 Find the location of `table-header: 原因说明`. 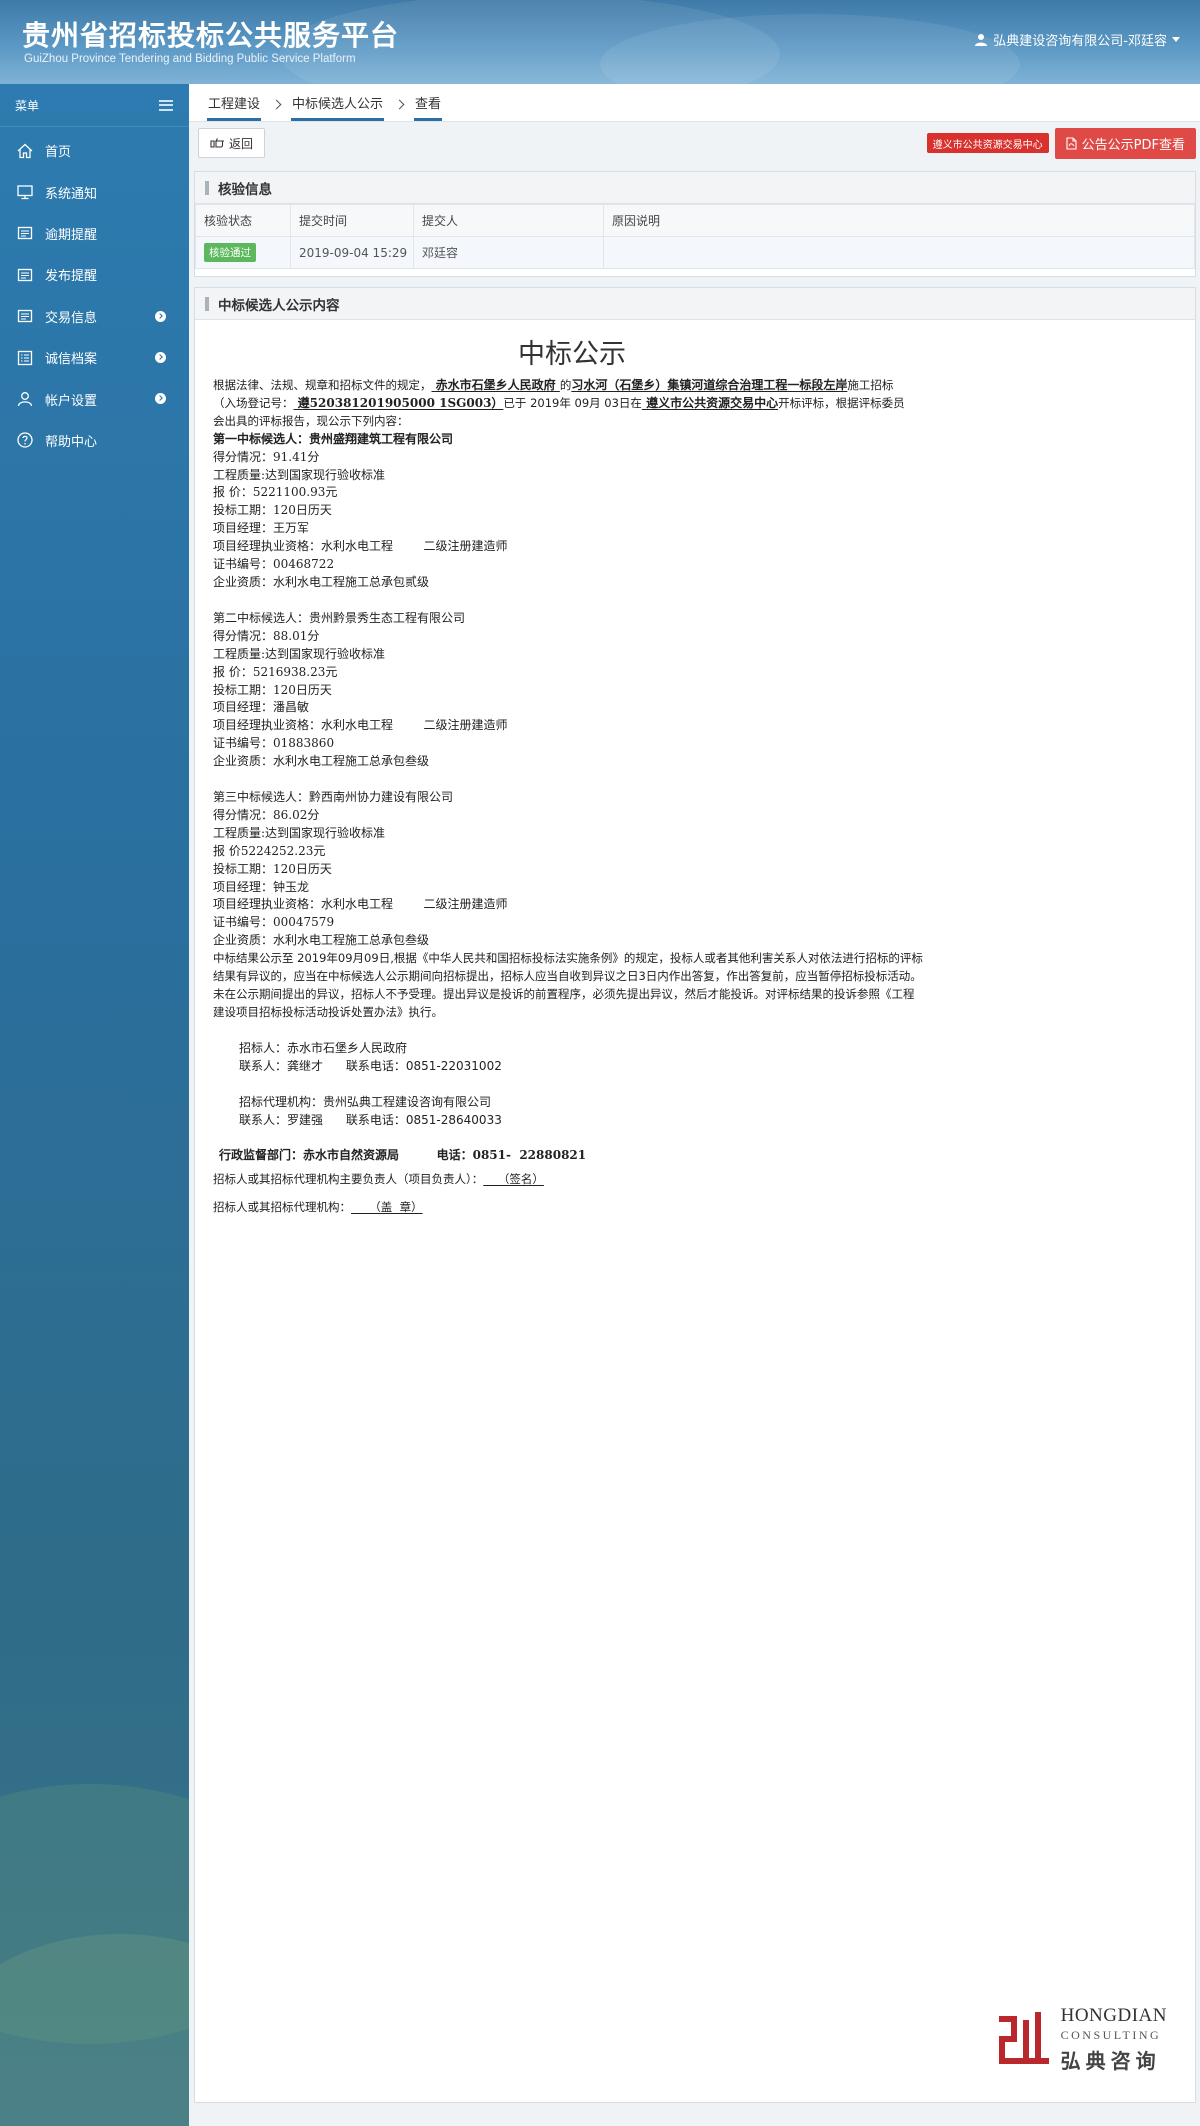

table-header: 原因说明 is located at coordinates (899, 220).